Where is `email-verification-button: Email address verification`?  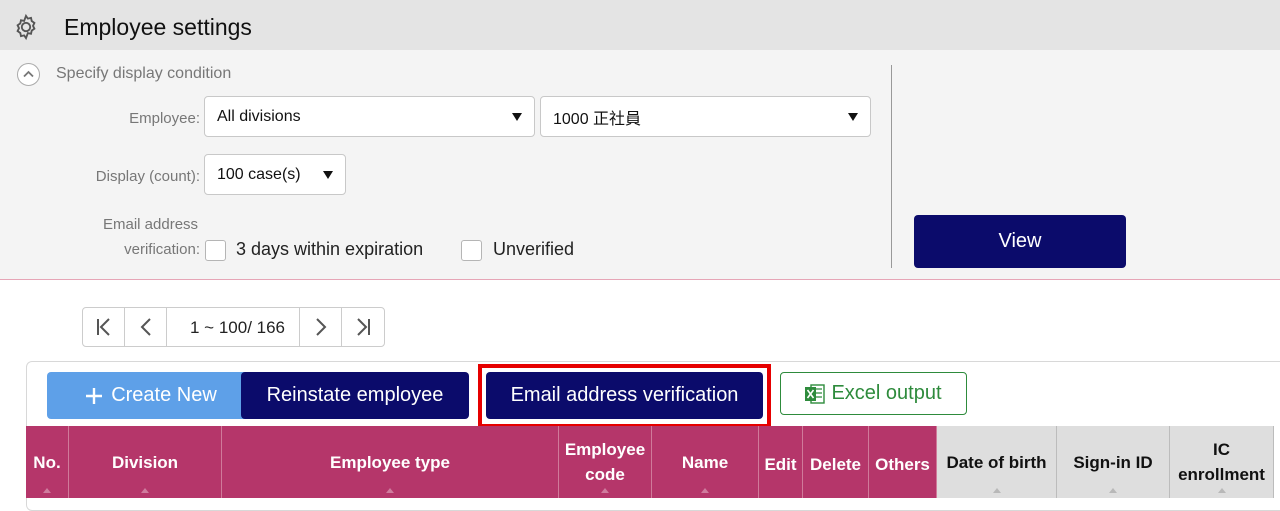 email-verification-button: Email address verification is located at coordinates (624, 395).